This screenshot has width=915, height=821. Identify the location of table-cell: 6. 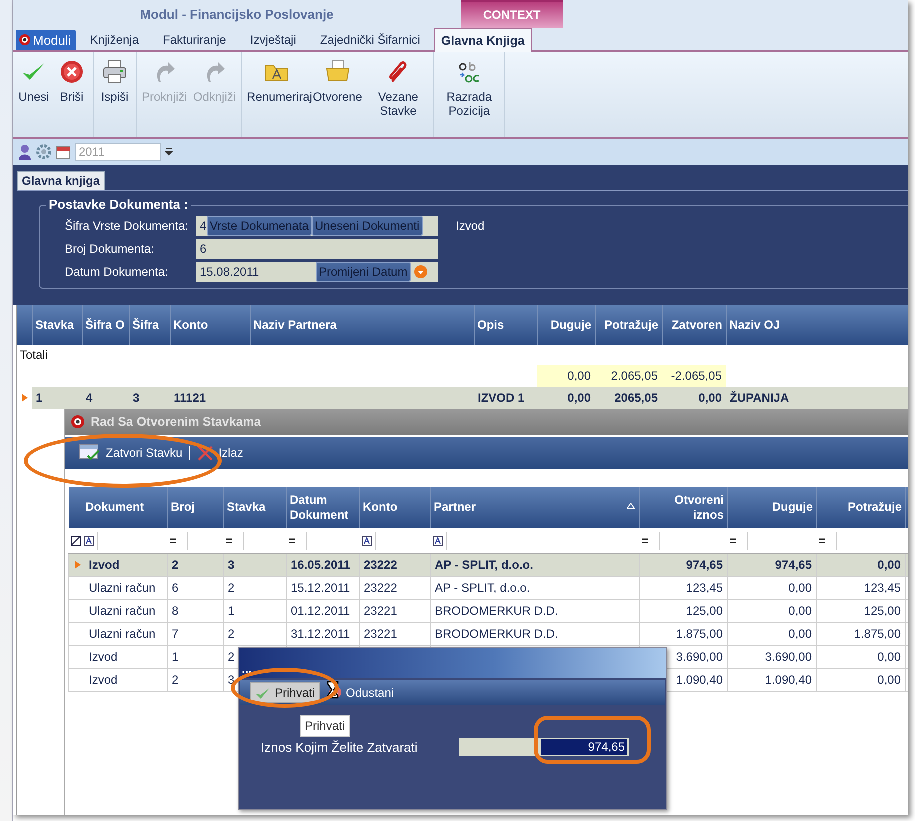
(175, 588).